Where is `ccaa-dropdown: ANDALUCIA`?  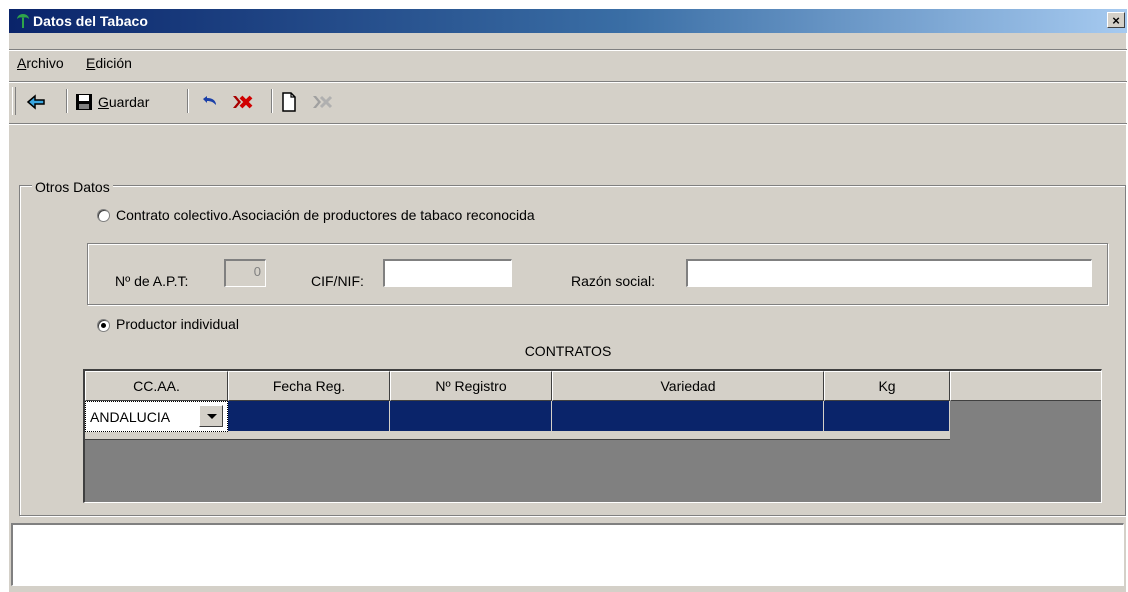 ccaa-dropdown: ANDALUCIA is located at coordinates (156, 416).